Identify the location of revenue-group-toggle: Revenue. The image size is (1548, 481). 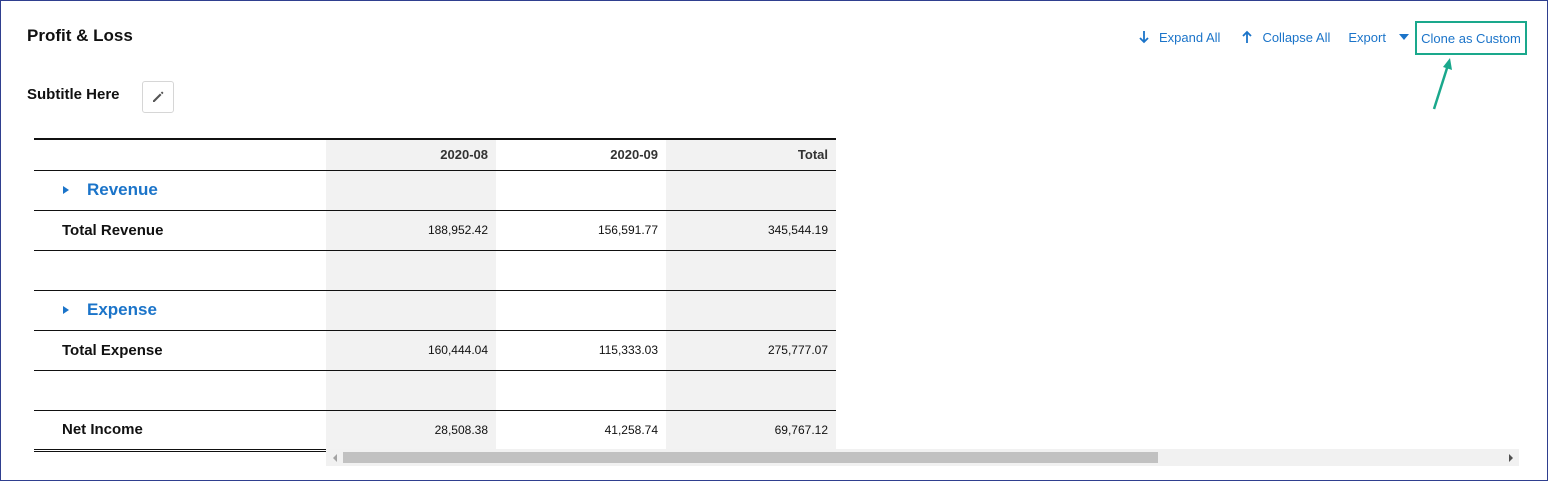
(110, 190).